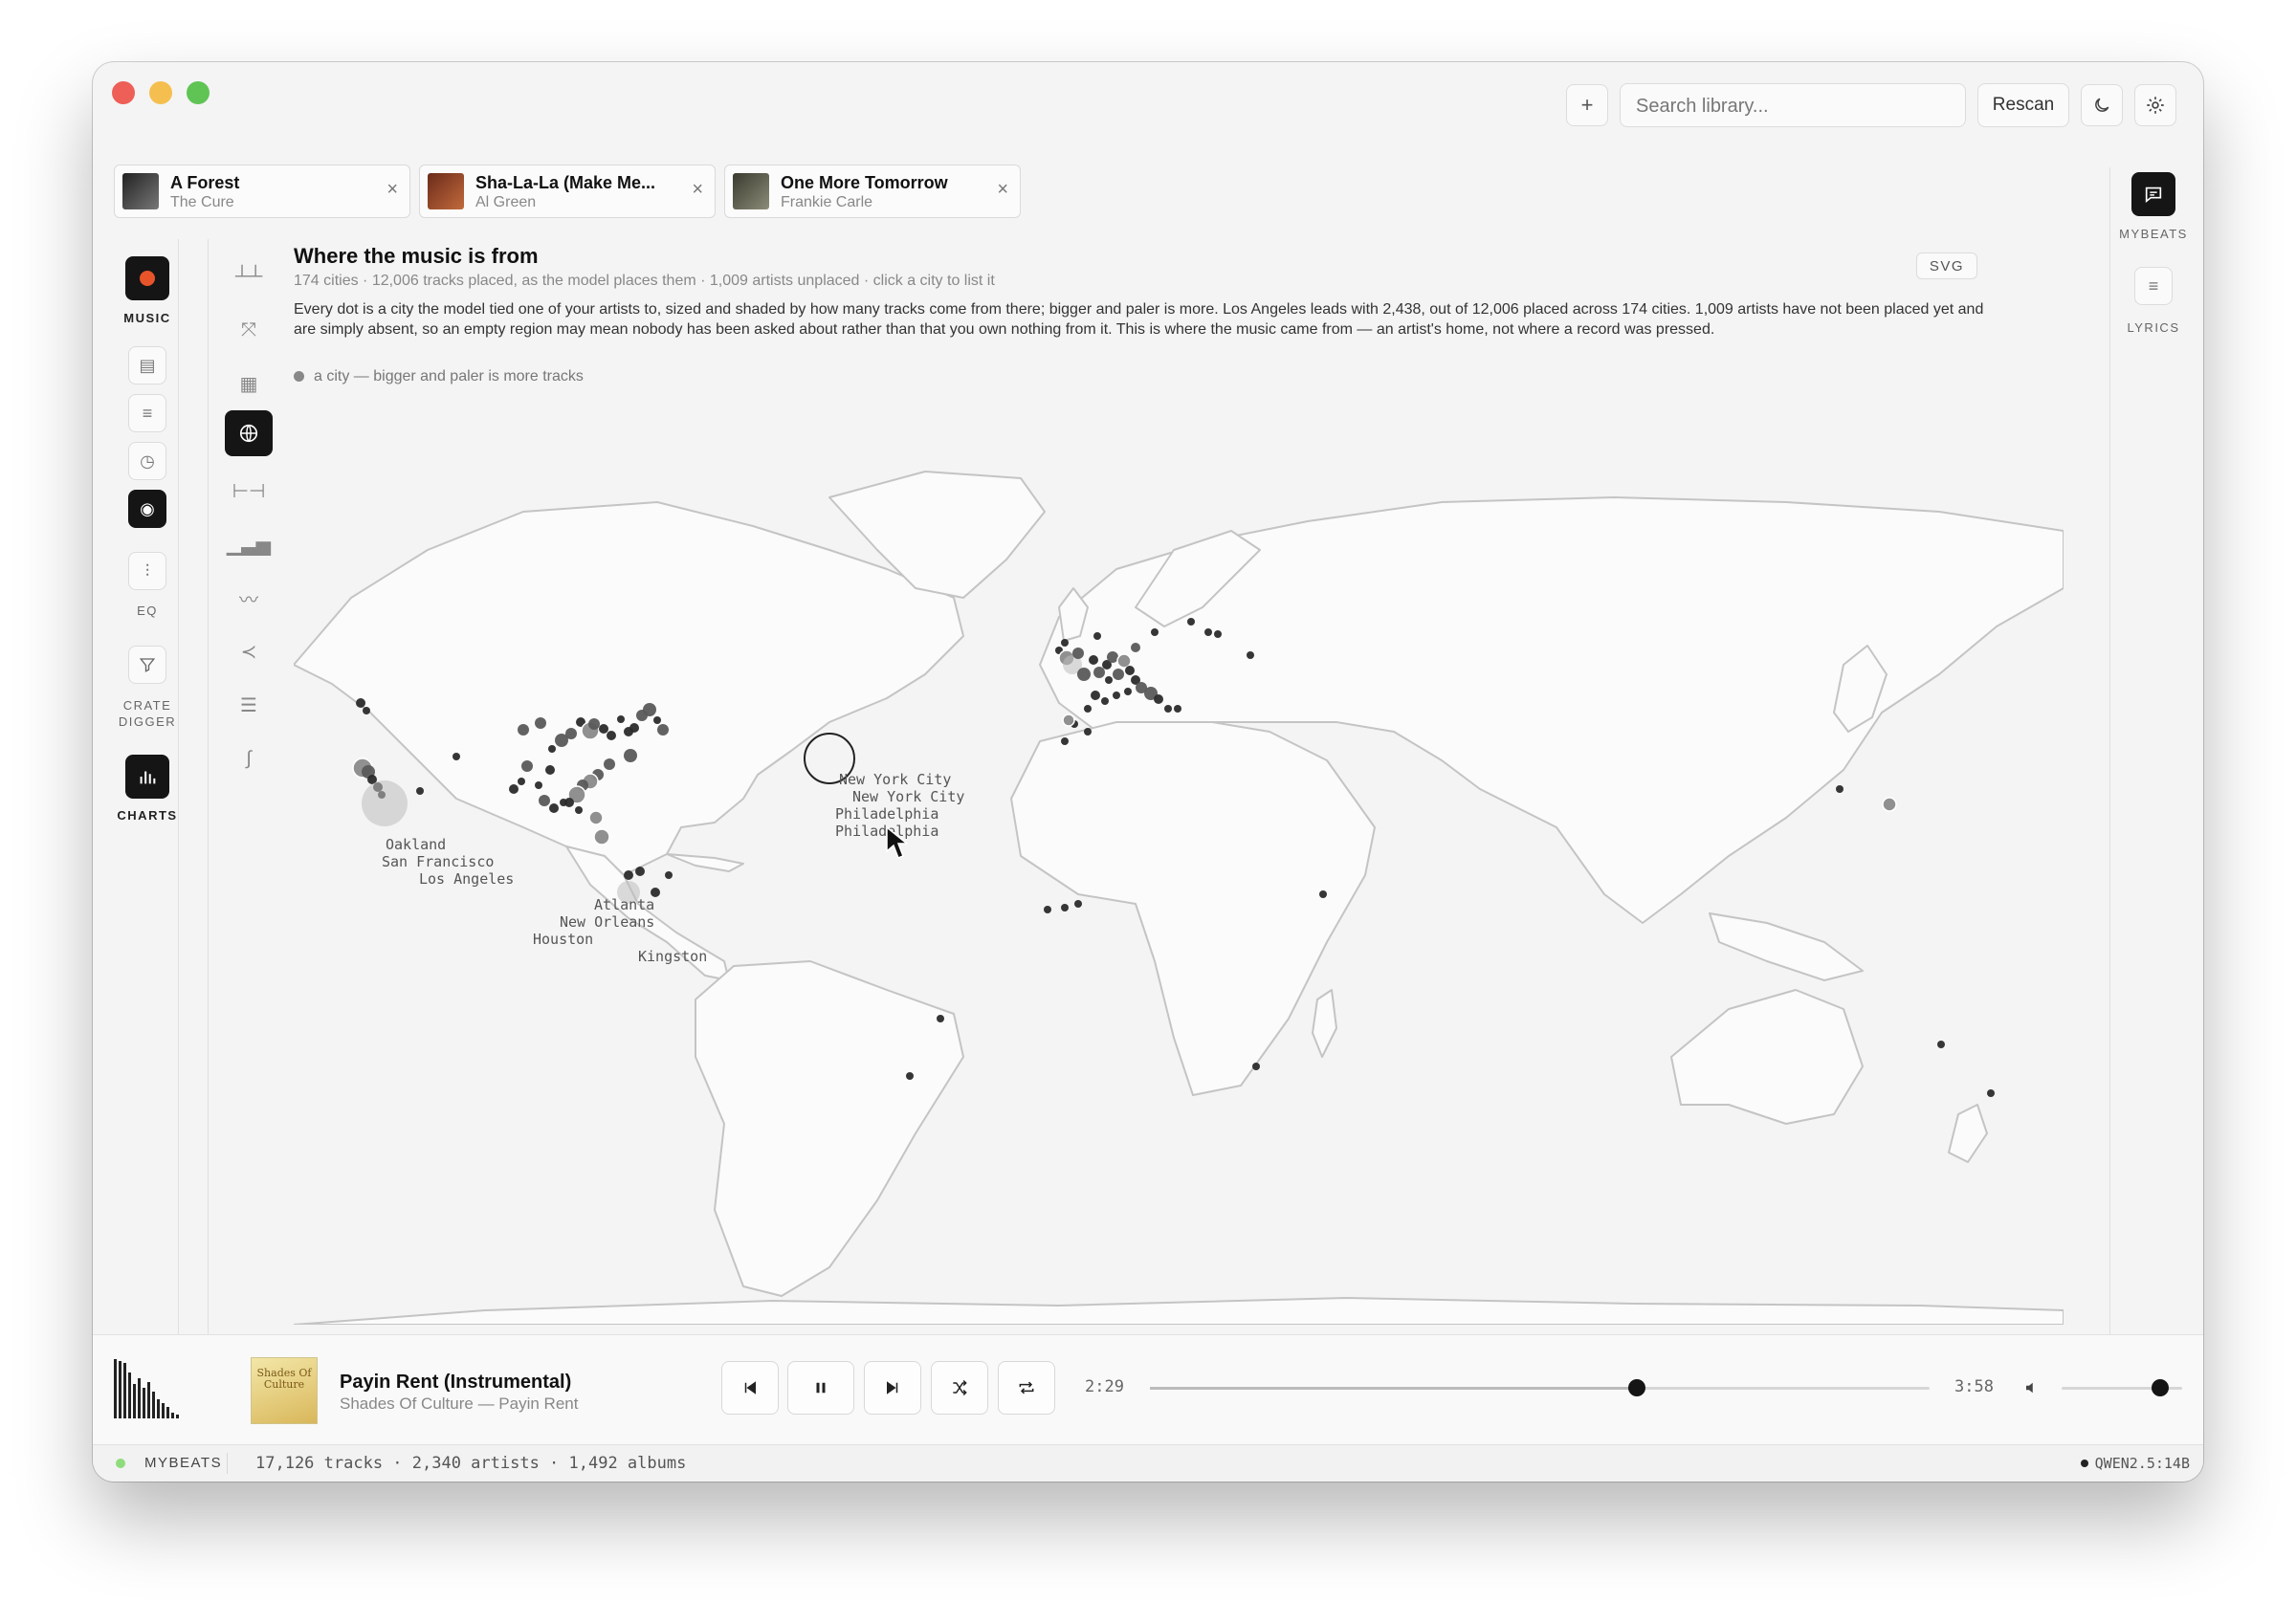  I want to click on music-nav-button, so click(147, 278).